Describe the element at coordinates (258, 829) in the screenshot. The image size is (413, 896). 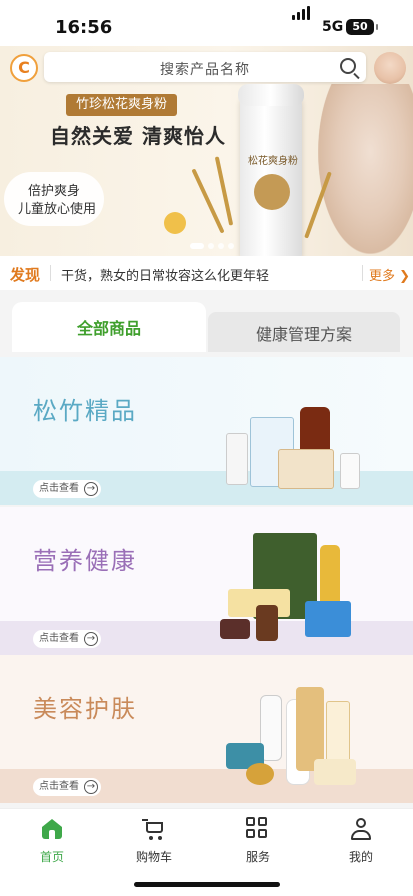
I see `grid-icon` at that location.